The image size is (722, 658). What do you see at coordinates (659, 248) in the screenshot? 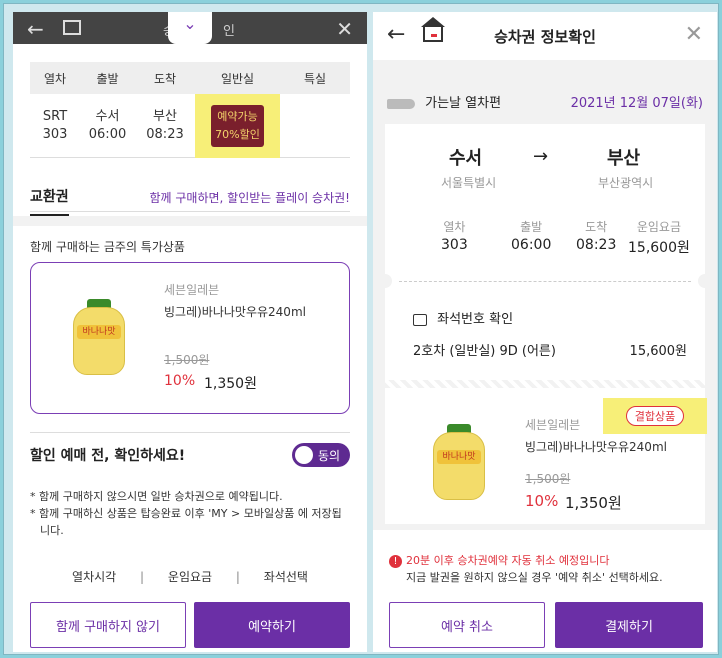
I see `info-value: 15,600원` at bounding box center [659, 248].